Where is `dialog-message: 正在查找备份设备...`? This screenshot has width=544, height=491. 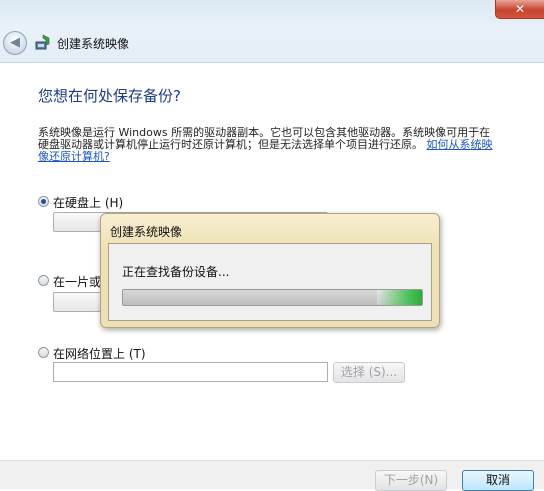
dialog-message: 正在查找备份设备... is located at coordinates (176, 272).